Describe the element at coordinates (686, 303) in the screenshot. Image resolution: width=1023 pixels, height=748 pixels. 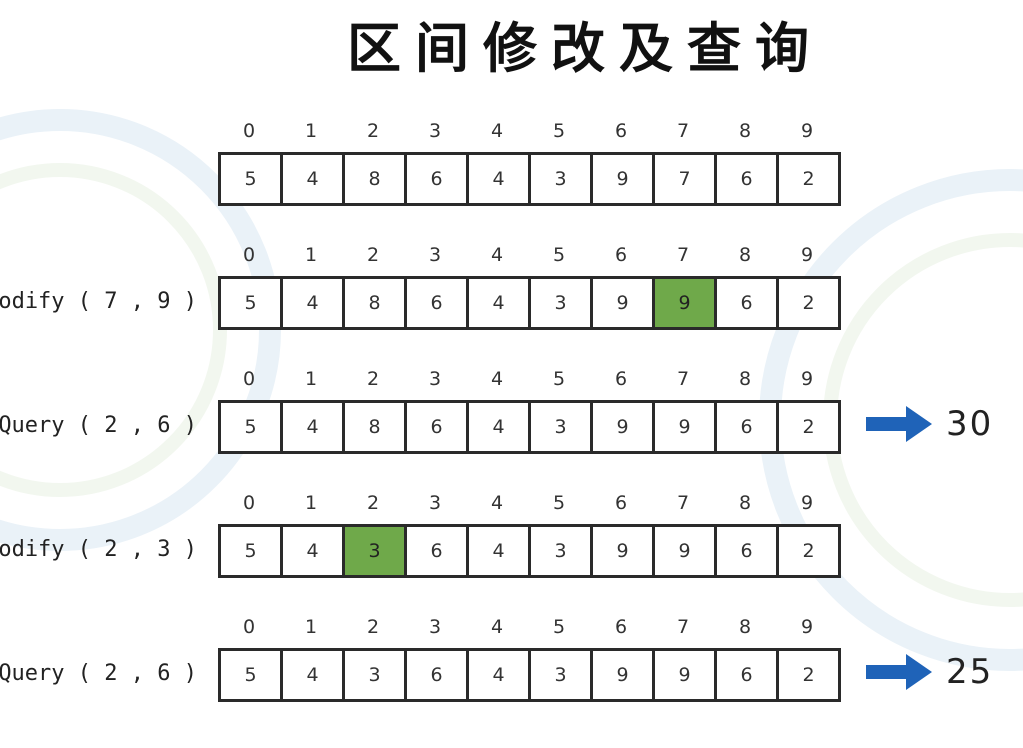
I see `array-cell-modified: 9` at that location.